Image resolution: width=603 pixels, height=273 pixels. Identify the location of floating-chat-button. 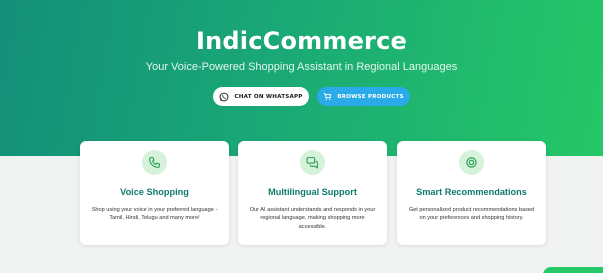
(573, 270).